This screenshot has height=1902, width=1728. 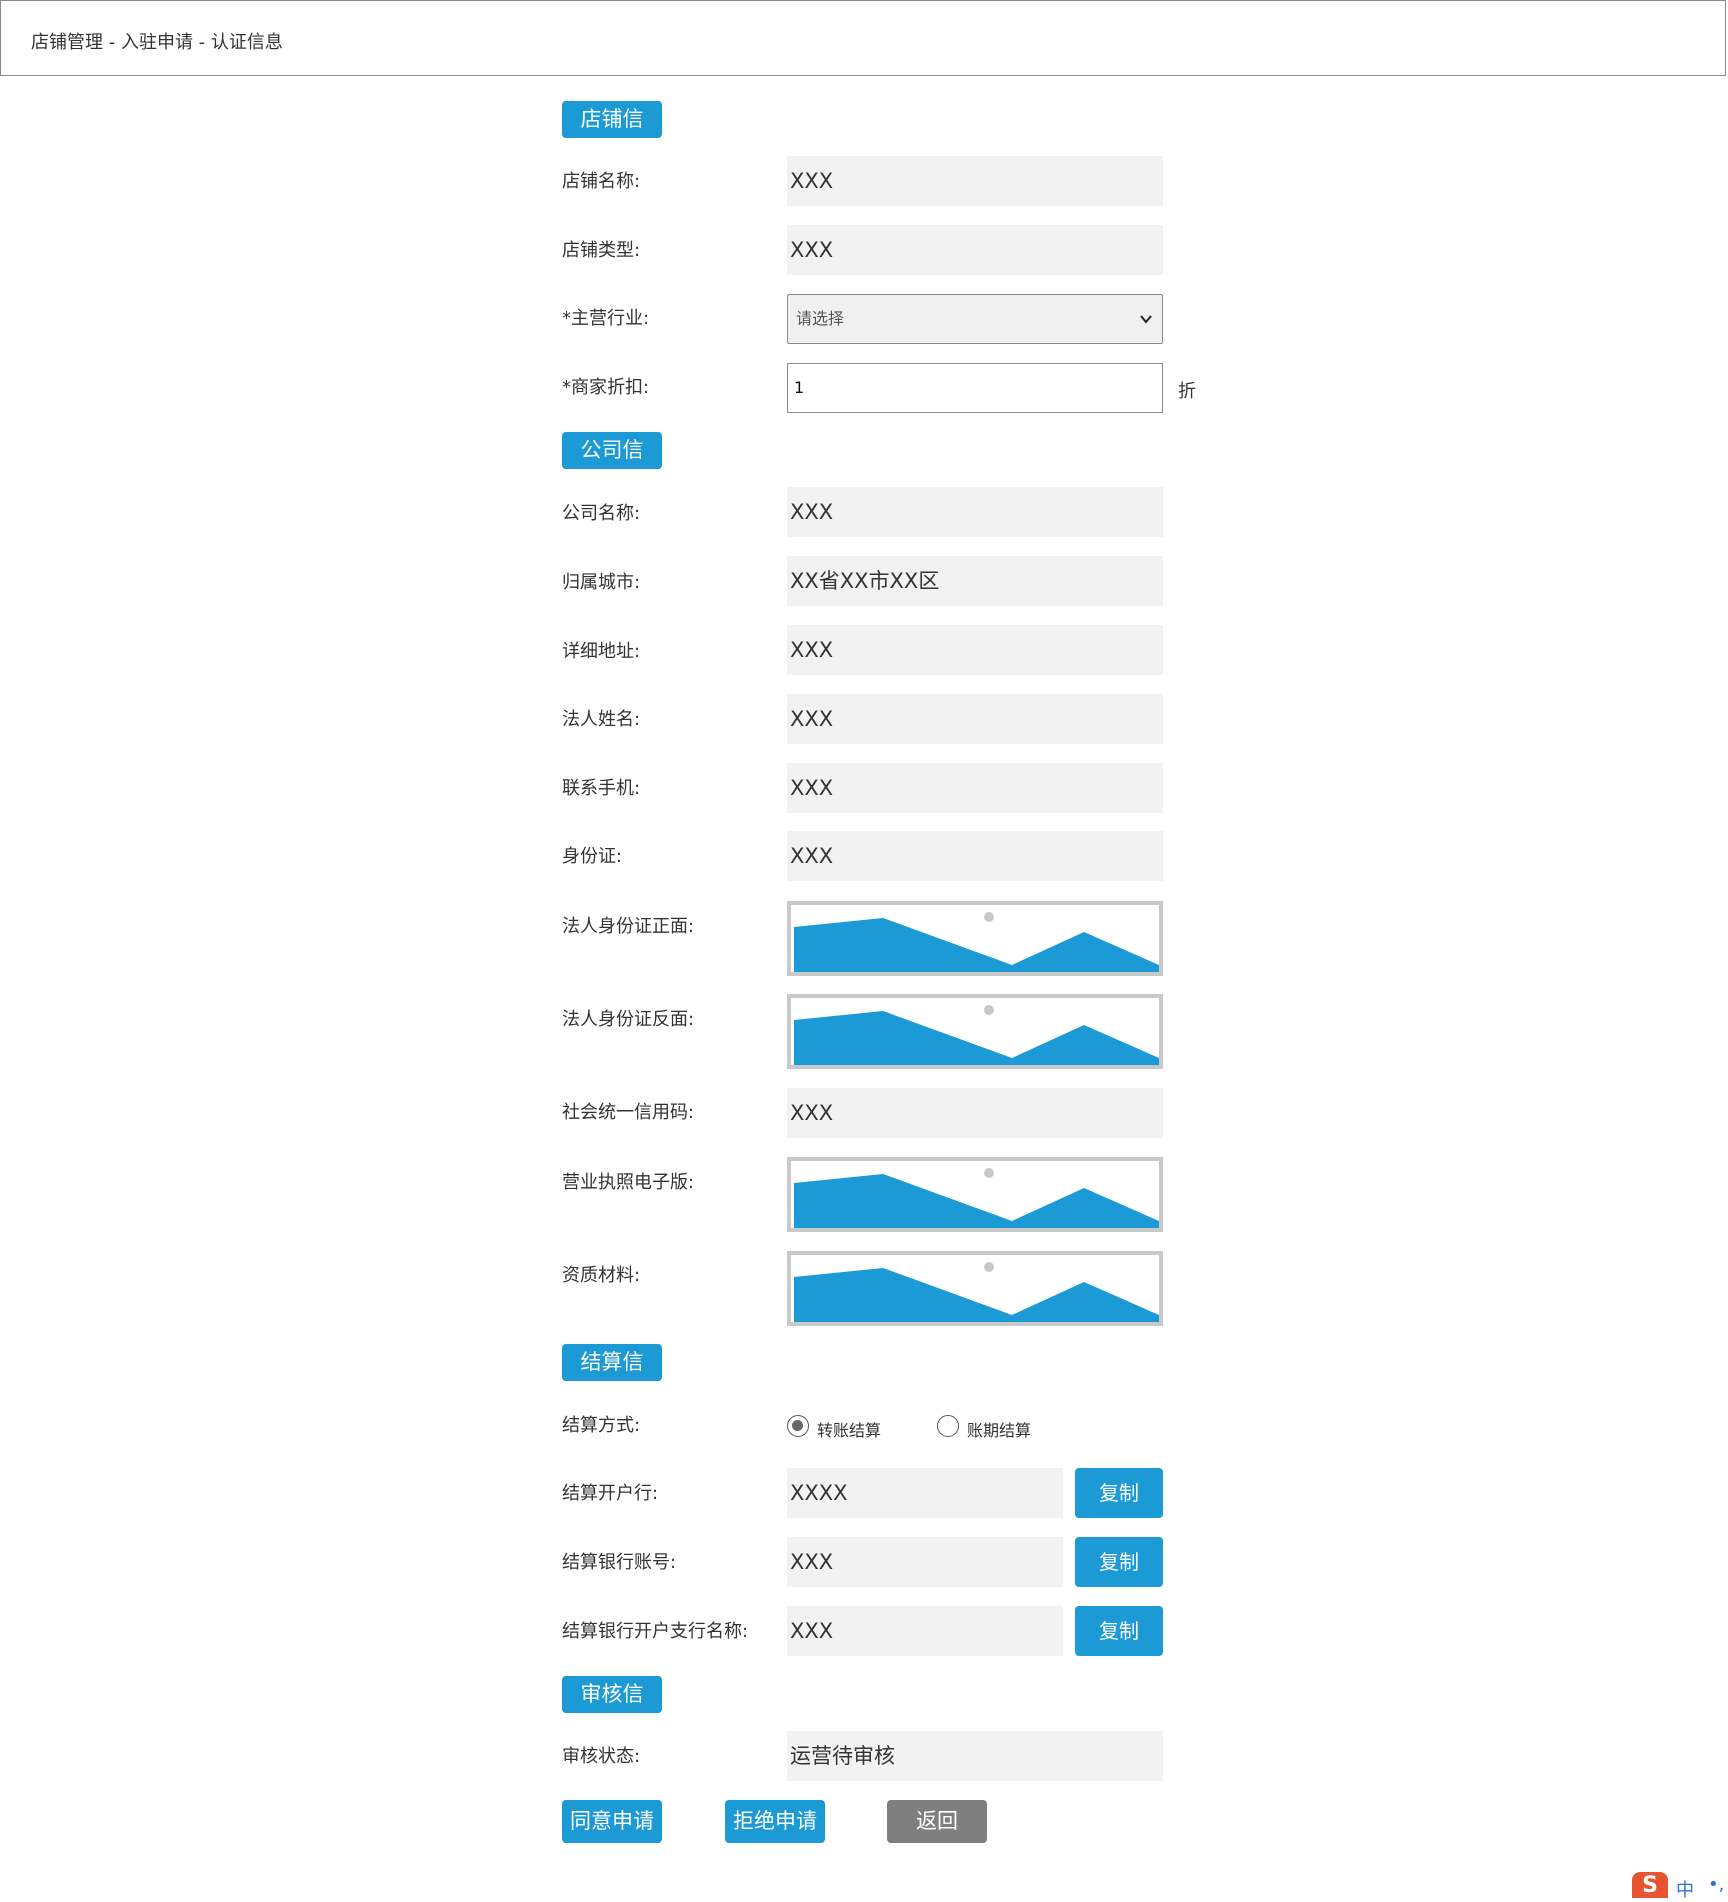 I want to click on legal-name-value: XXX, so click(x=975, y=719).